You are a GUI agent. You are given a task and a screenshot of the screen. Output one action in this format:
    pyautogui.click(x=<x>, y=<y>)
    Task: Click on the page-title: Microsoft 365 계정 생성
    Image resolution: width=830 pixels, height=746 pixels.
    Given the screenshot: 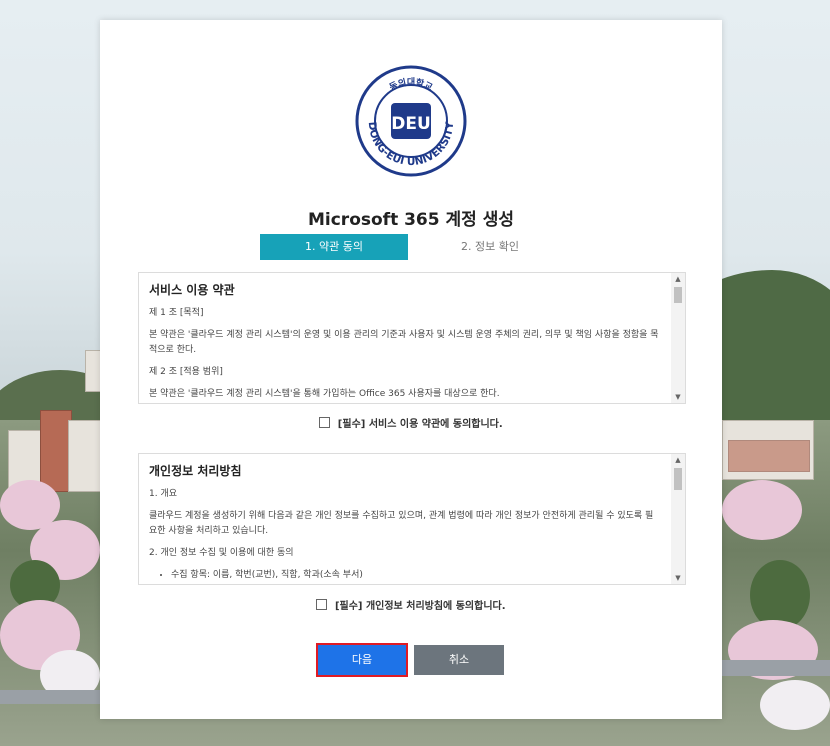 What is the action you would take?
    pyautogui.click(x=410, y=220)
    